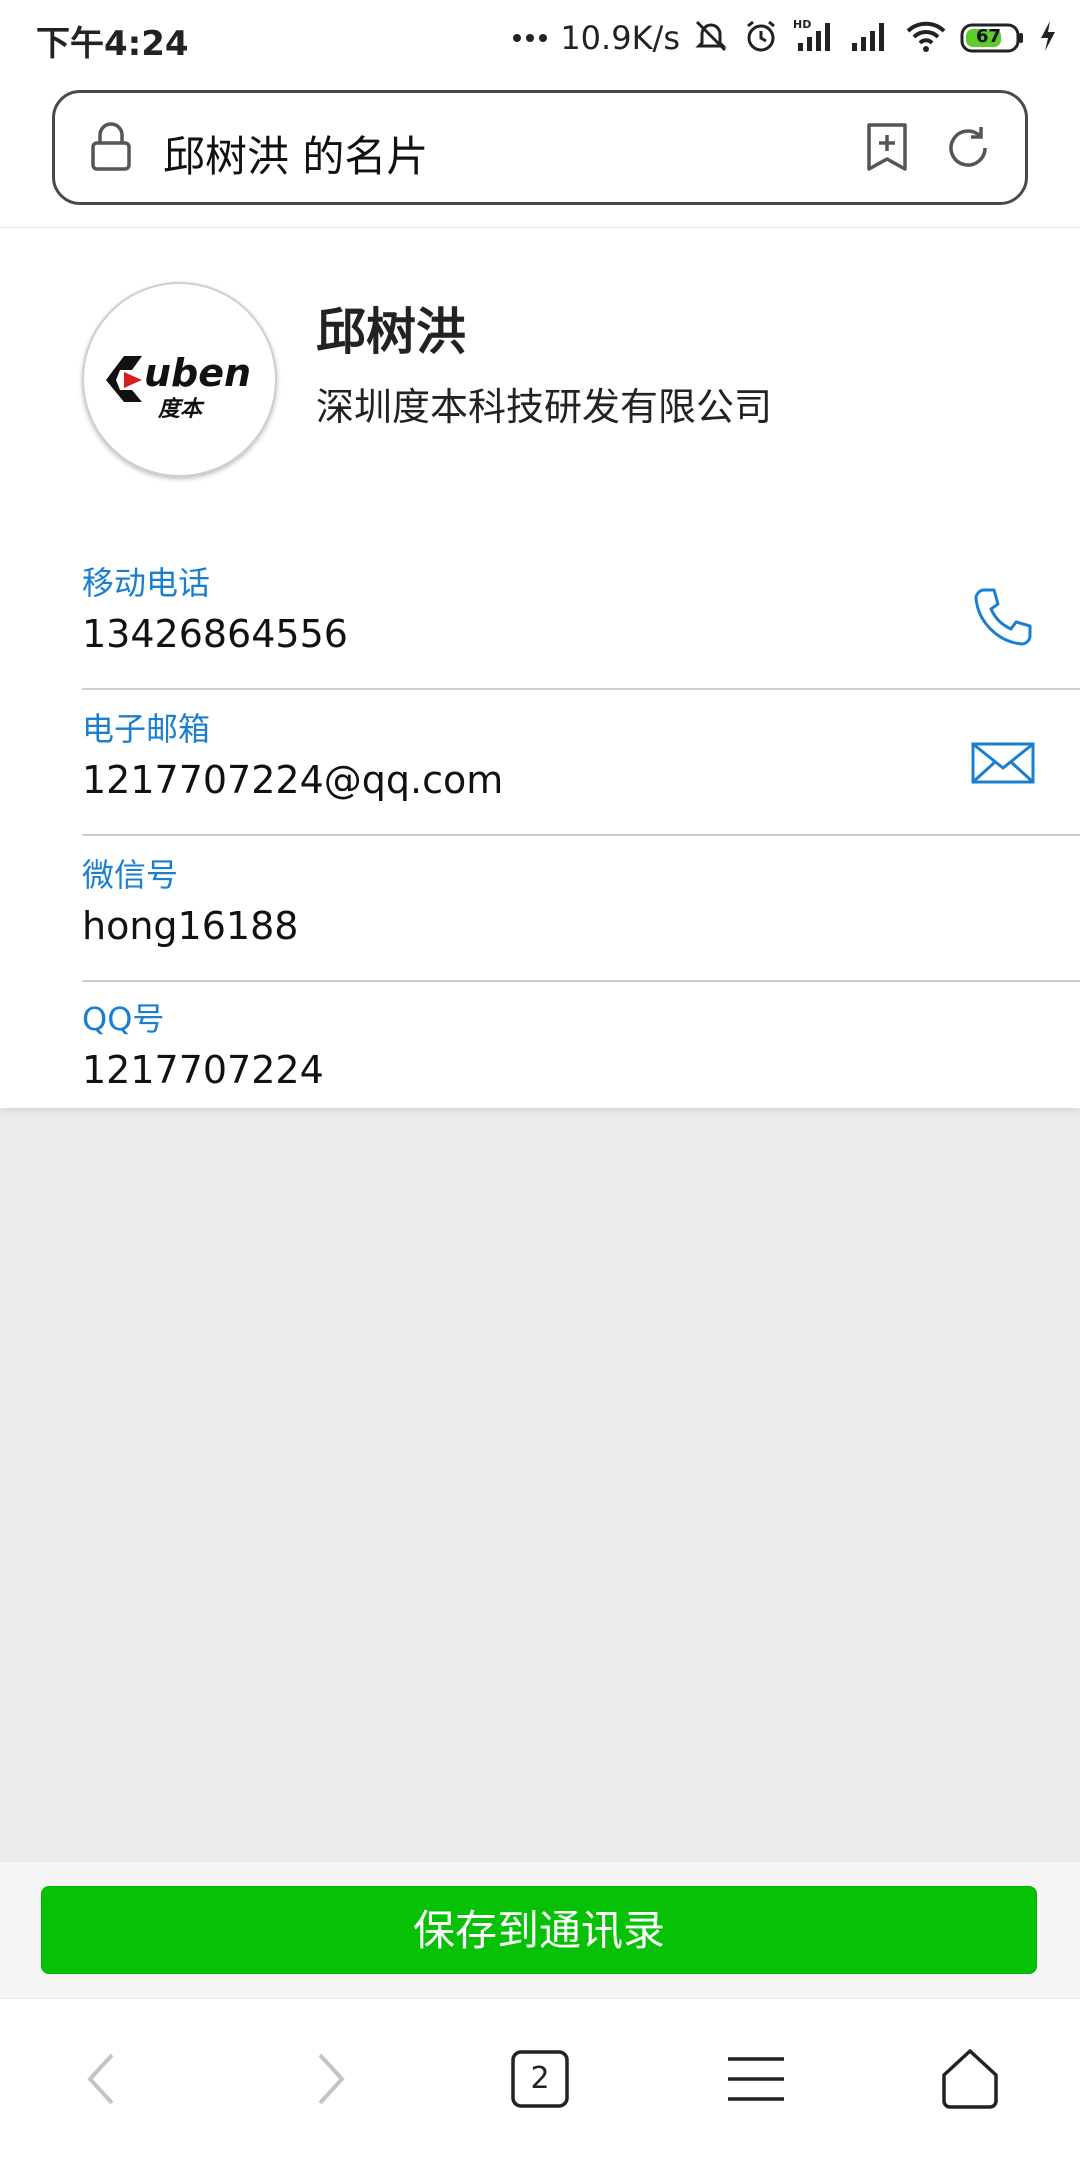 The height and width of the screenshot is (2160, 1080). Describe the element at coordinates (391, 332) in the screenshot. I see `contact-name: 邱树洪` at that location.